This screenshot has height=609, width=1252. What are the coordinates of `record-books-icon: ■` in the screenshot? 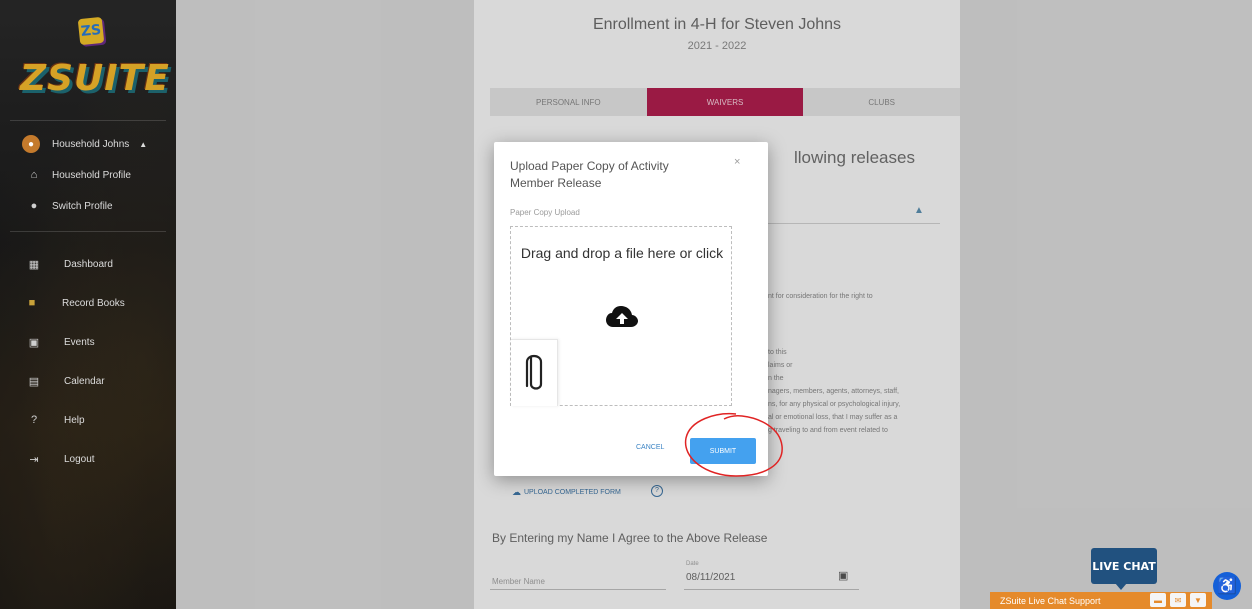 It's located at (32, 303).